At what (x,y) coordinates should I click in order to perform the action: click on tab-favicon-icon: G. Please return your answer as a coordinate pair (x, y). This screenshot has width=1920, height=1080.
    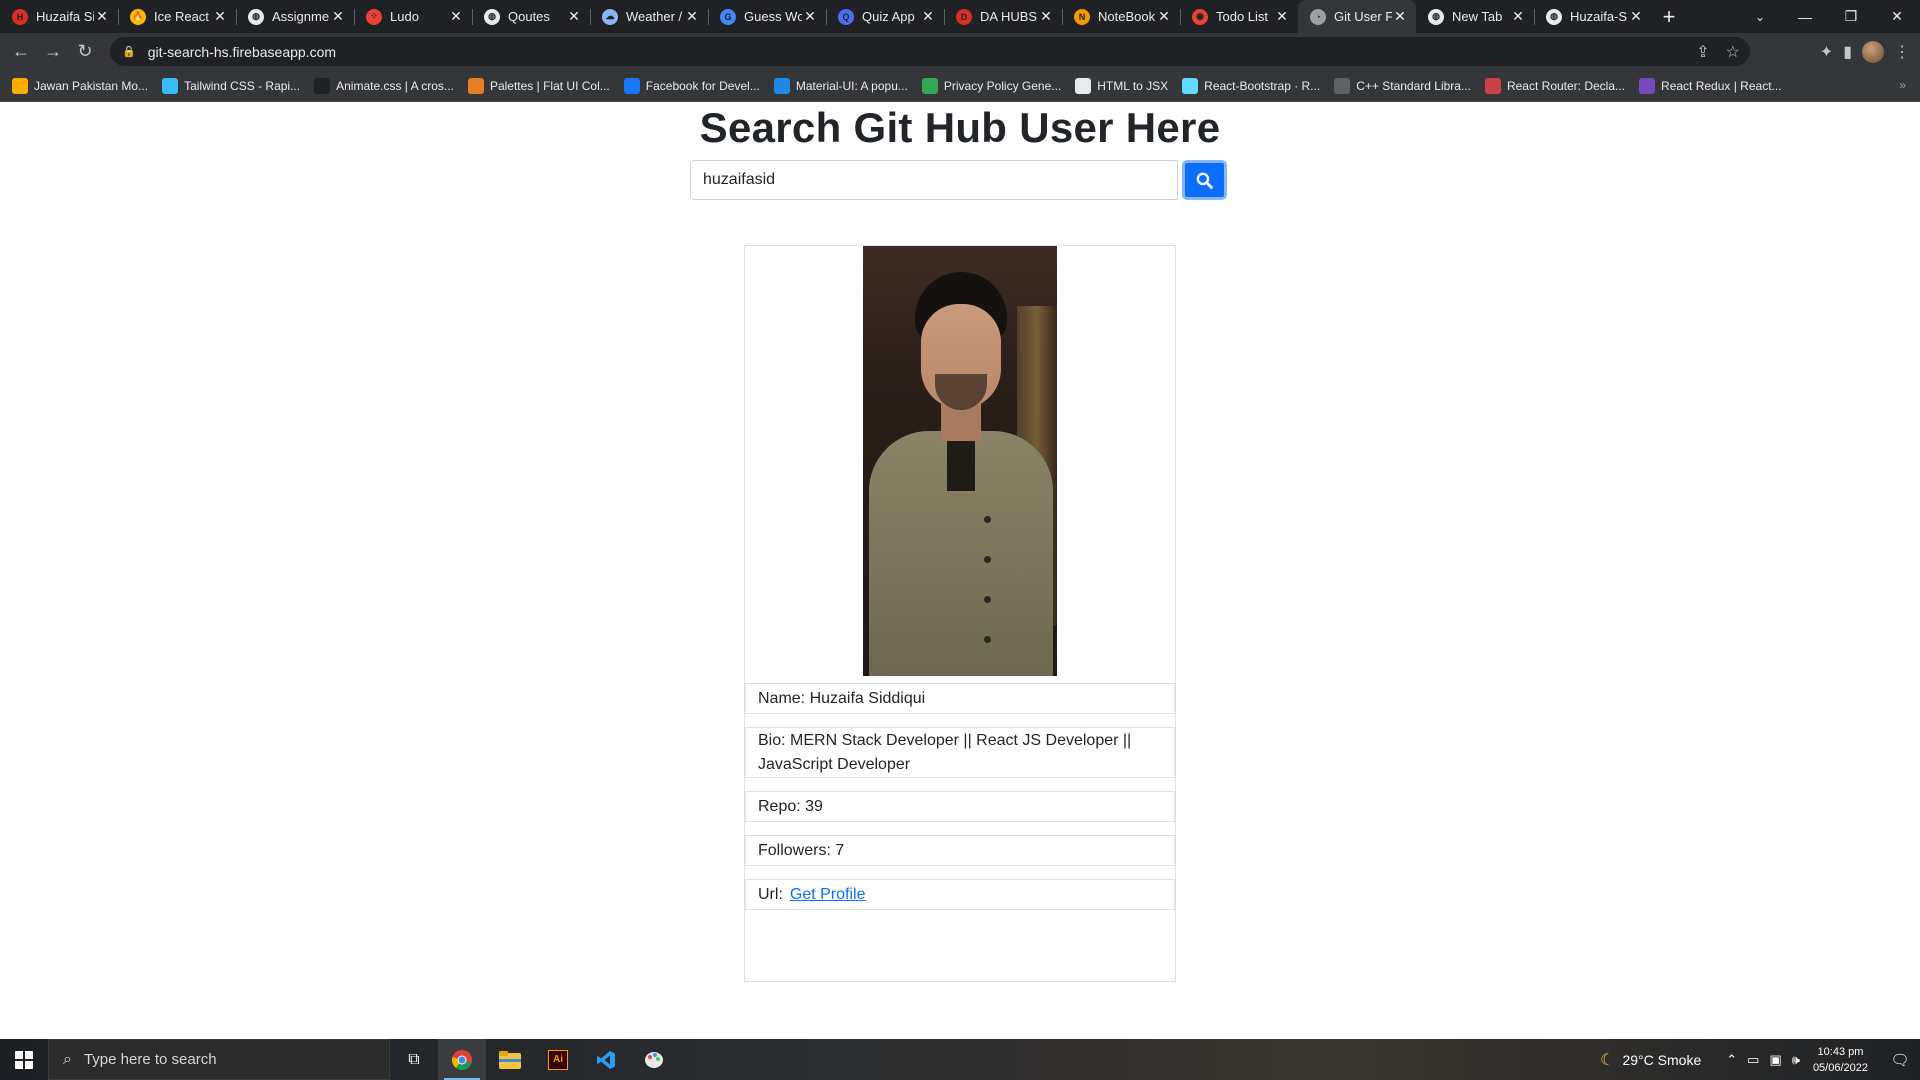
    Looking at the image, I should click on (728, 16).